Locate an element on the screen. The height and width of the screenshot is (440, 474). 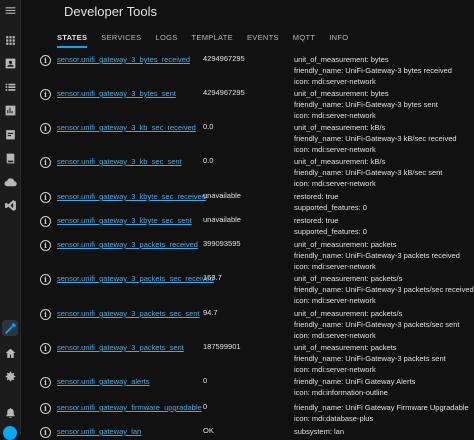
tab-logs: LOGS is located at coordinates (166, 40).